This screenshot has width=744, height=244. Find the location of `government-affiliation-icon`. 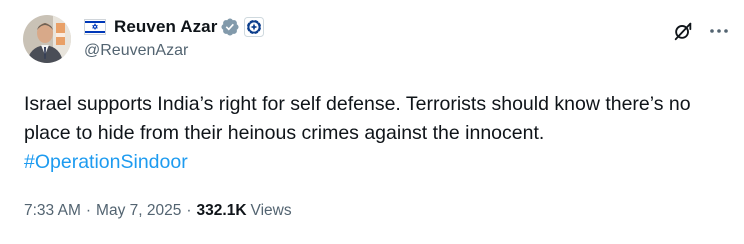

government-affiliation-icon is located at coordinates (254, 27).